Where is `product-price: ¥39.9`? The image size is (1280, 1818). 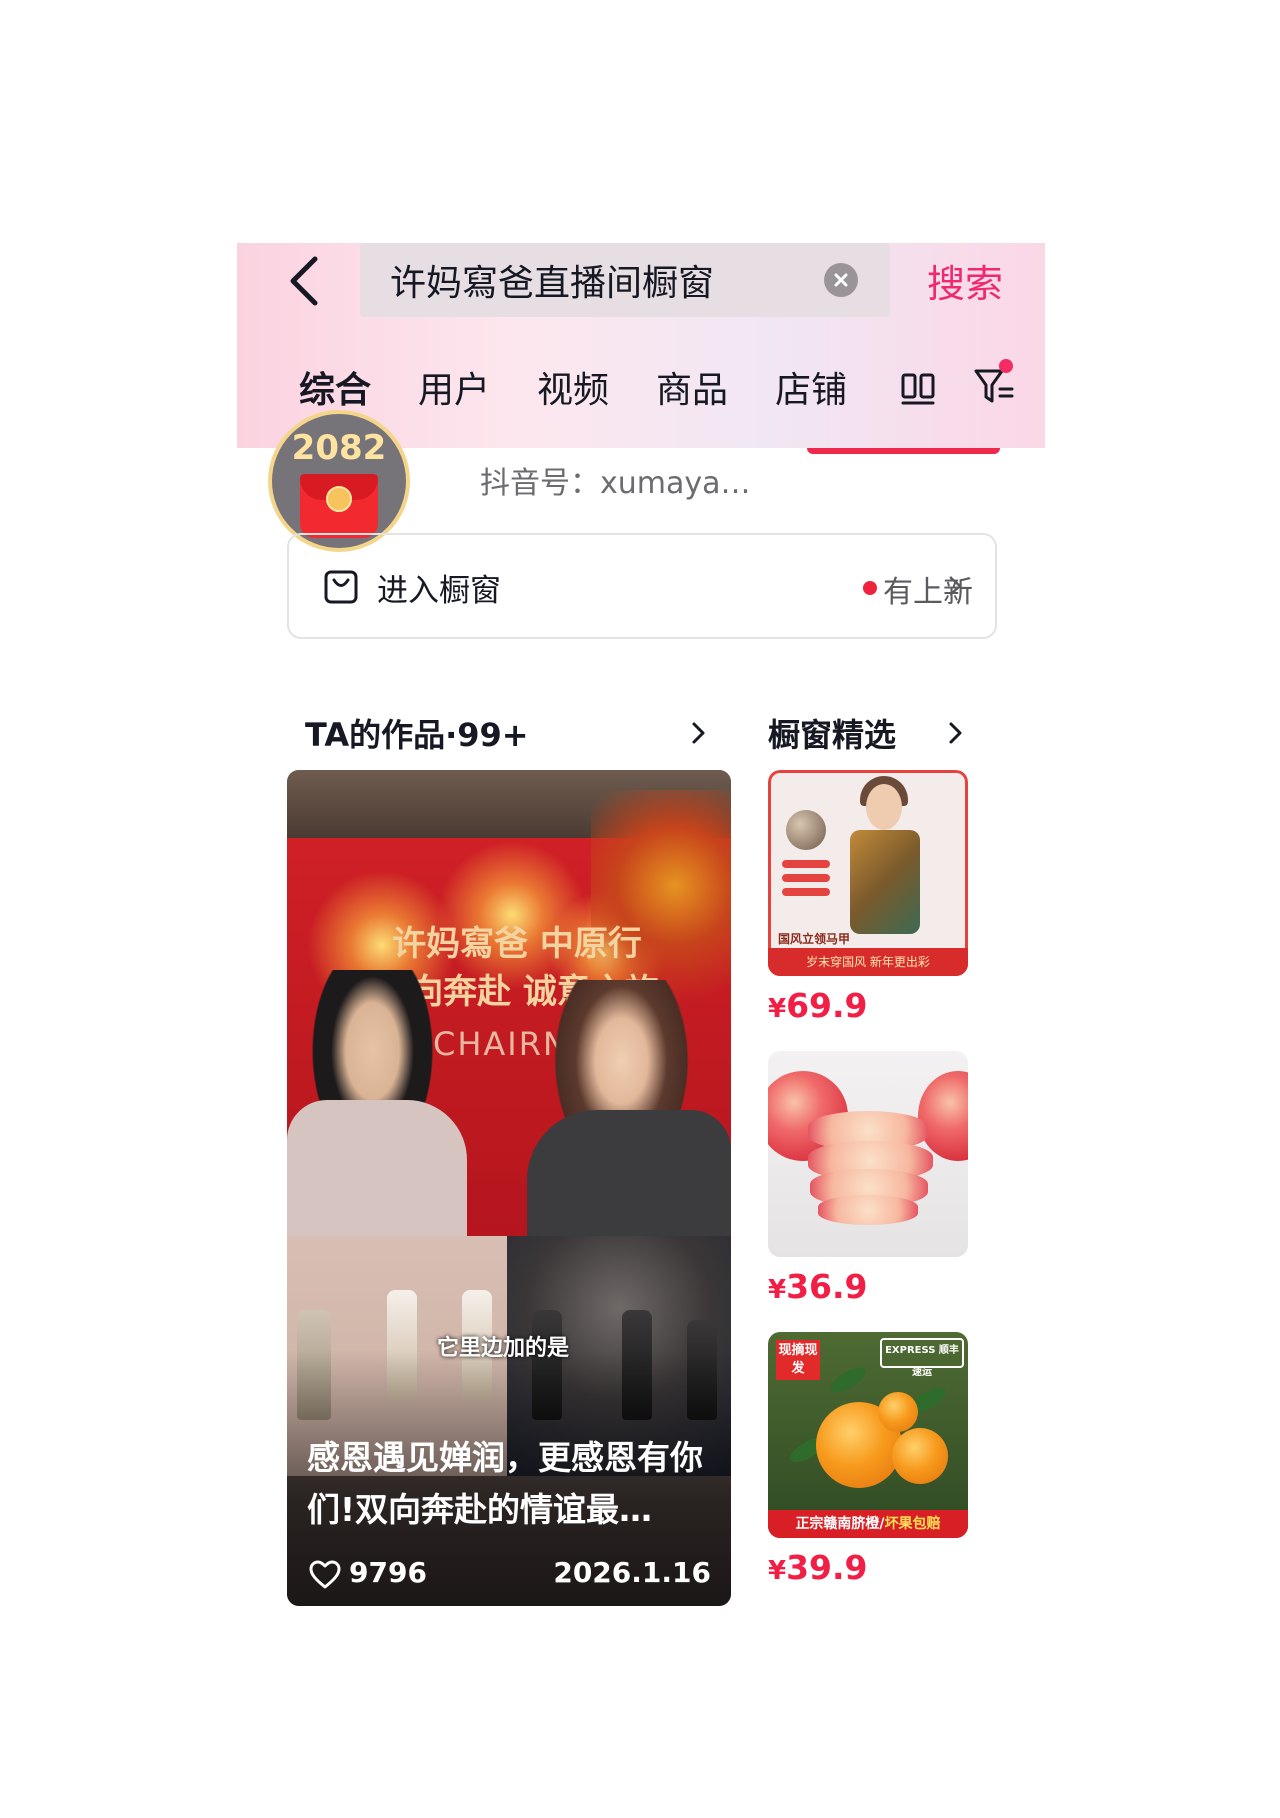 product-price: ¥39.9 is located at coordinates (818, 1567).